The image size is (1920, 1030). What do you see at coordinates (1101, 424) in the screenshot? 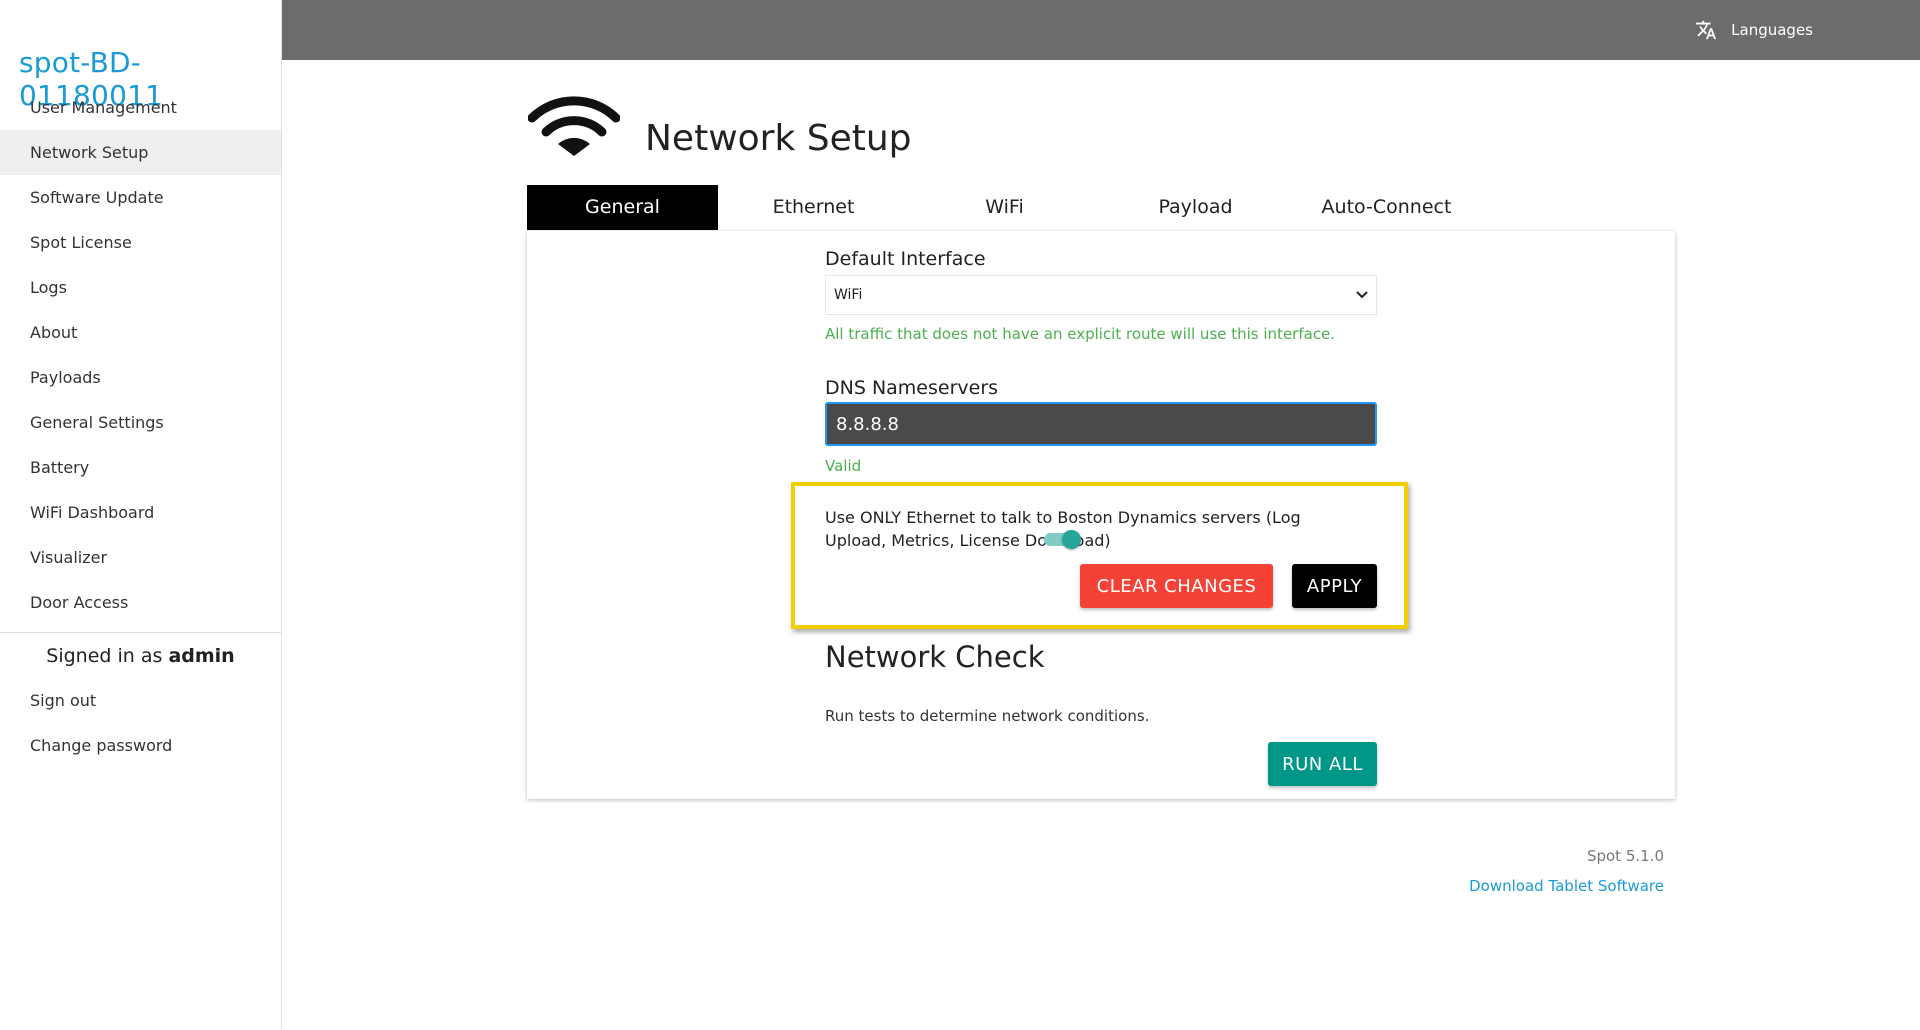
I see `dns-nameservers-input` at bounding box center [1101, 424].